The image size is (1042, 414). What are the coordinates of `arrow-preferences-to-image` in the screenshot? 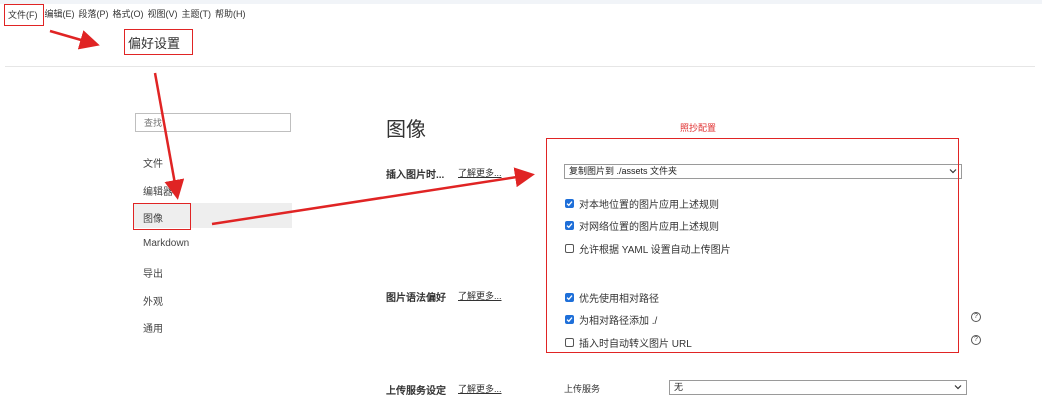 It's located at (169, 136).